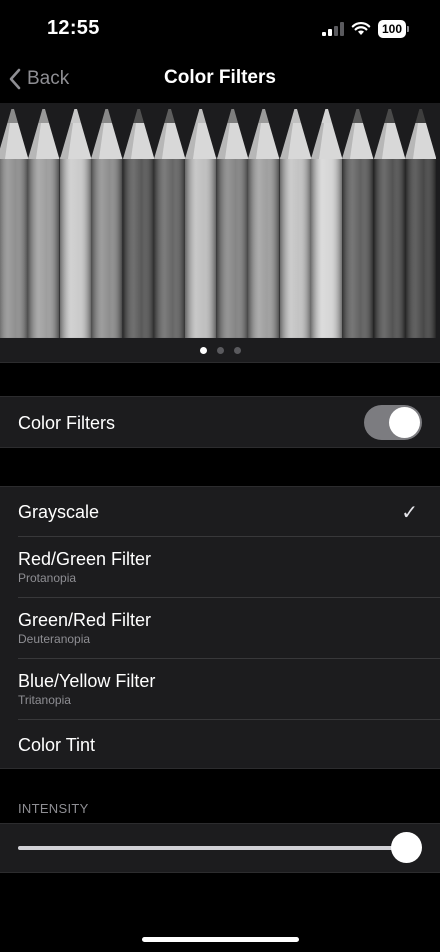 The image size is (440, 952). I want to click on battery-level: 100, so click(392, 29).